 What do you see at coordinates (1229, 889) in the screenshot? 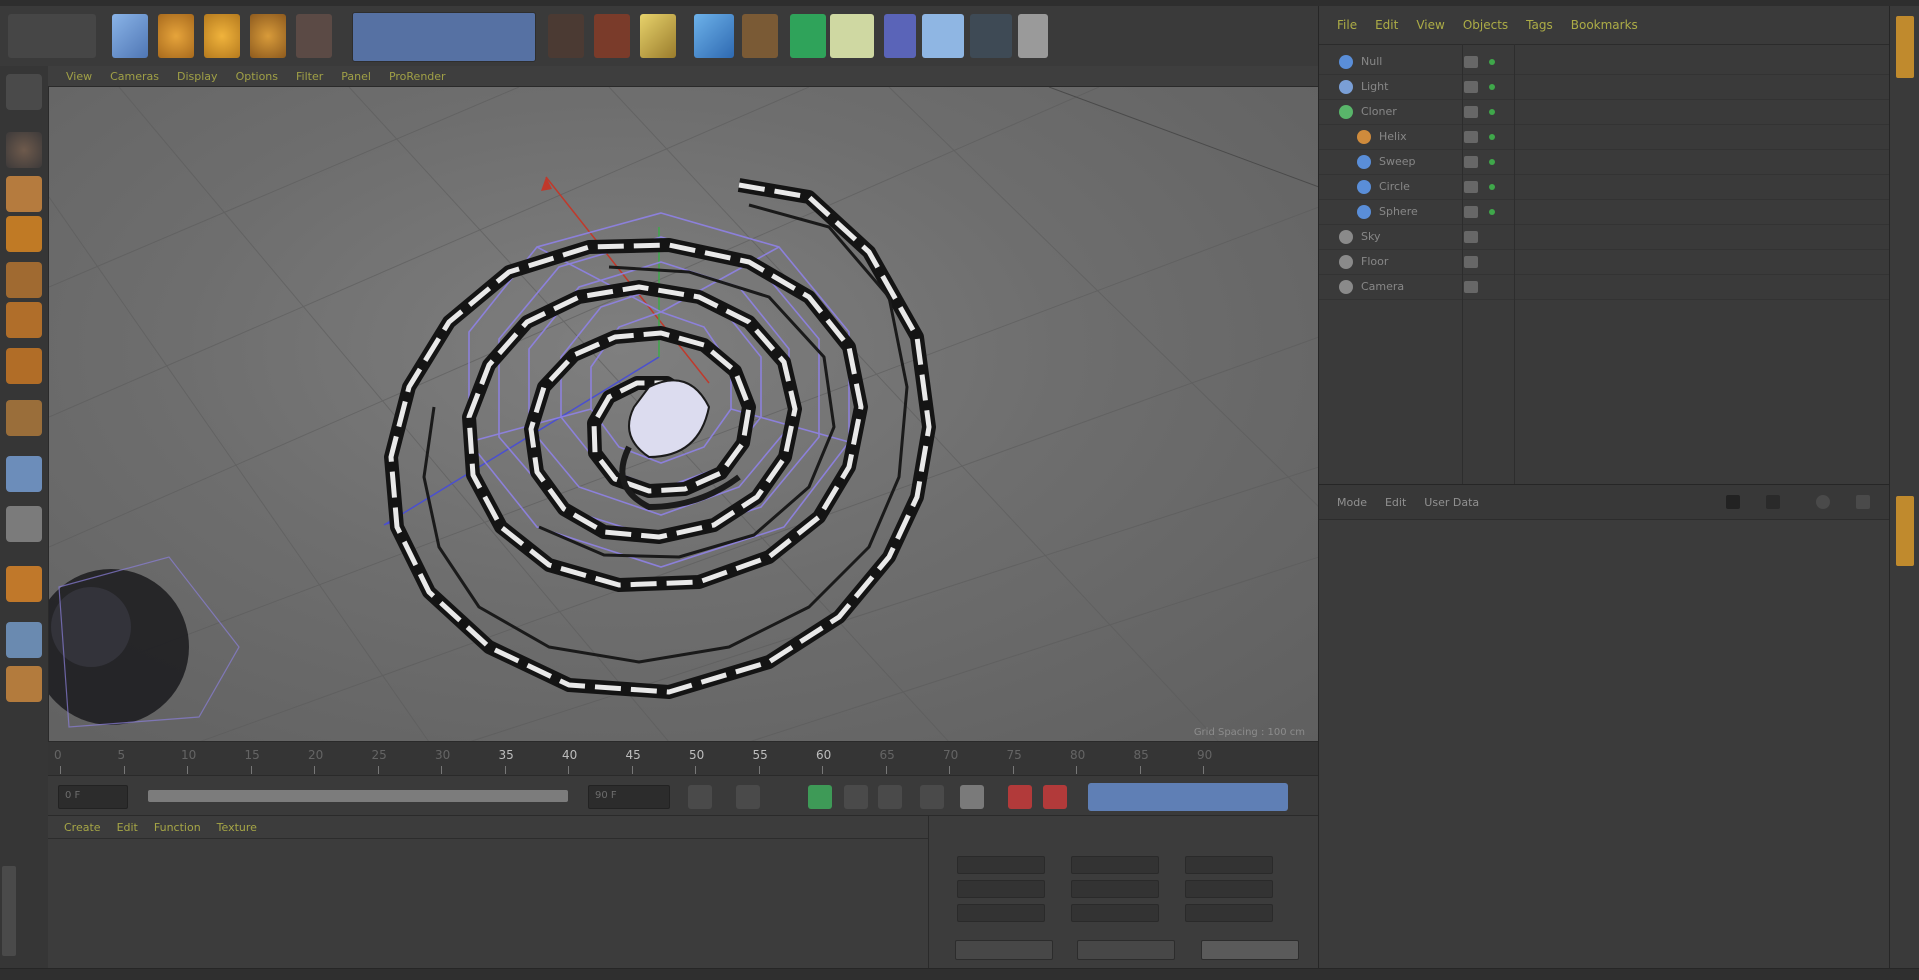
I see `rotation-p-field` at bounding box center [1229, 889].